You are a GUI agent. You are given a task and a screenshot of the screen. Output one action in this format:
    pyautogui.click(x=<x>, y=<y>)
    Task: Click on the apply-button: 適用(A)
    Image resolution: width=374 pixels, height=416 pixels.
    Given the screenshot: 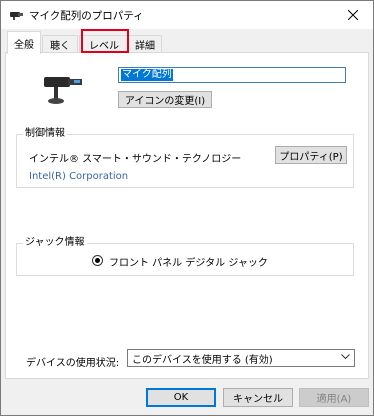 What is the action you would take?
    pyautogui.click(x=334, y=397)
    